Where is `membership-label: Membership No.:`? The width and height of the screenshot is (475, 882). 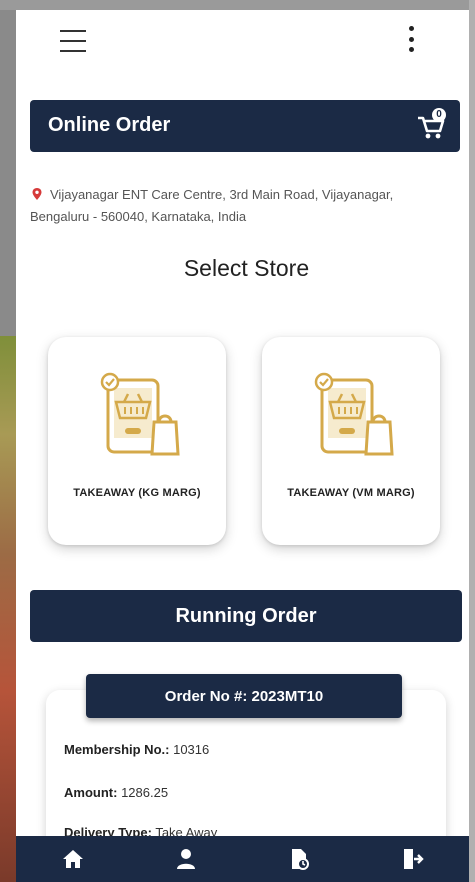 membership-label: Membership No.: is located at coordinates (117, 749).